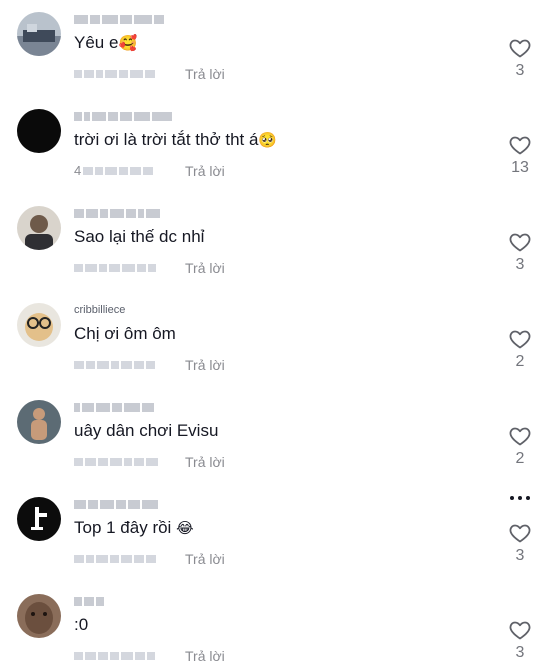 The width and height of the screenshot is (544, 671). Describe the element at coordinates (124, 171) in the screenshot. I see `comment-date: 4` at that location.